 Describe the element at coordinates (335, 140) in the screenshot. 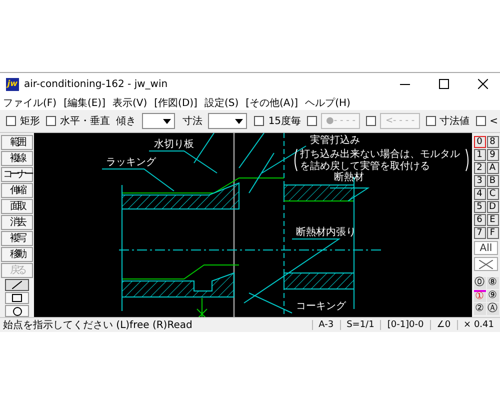

I see `callout-label: 実管打込み` at that location.